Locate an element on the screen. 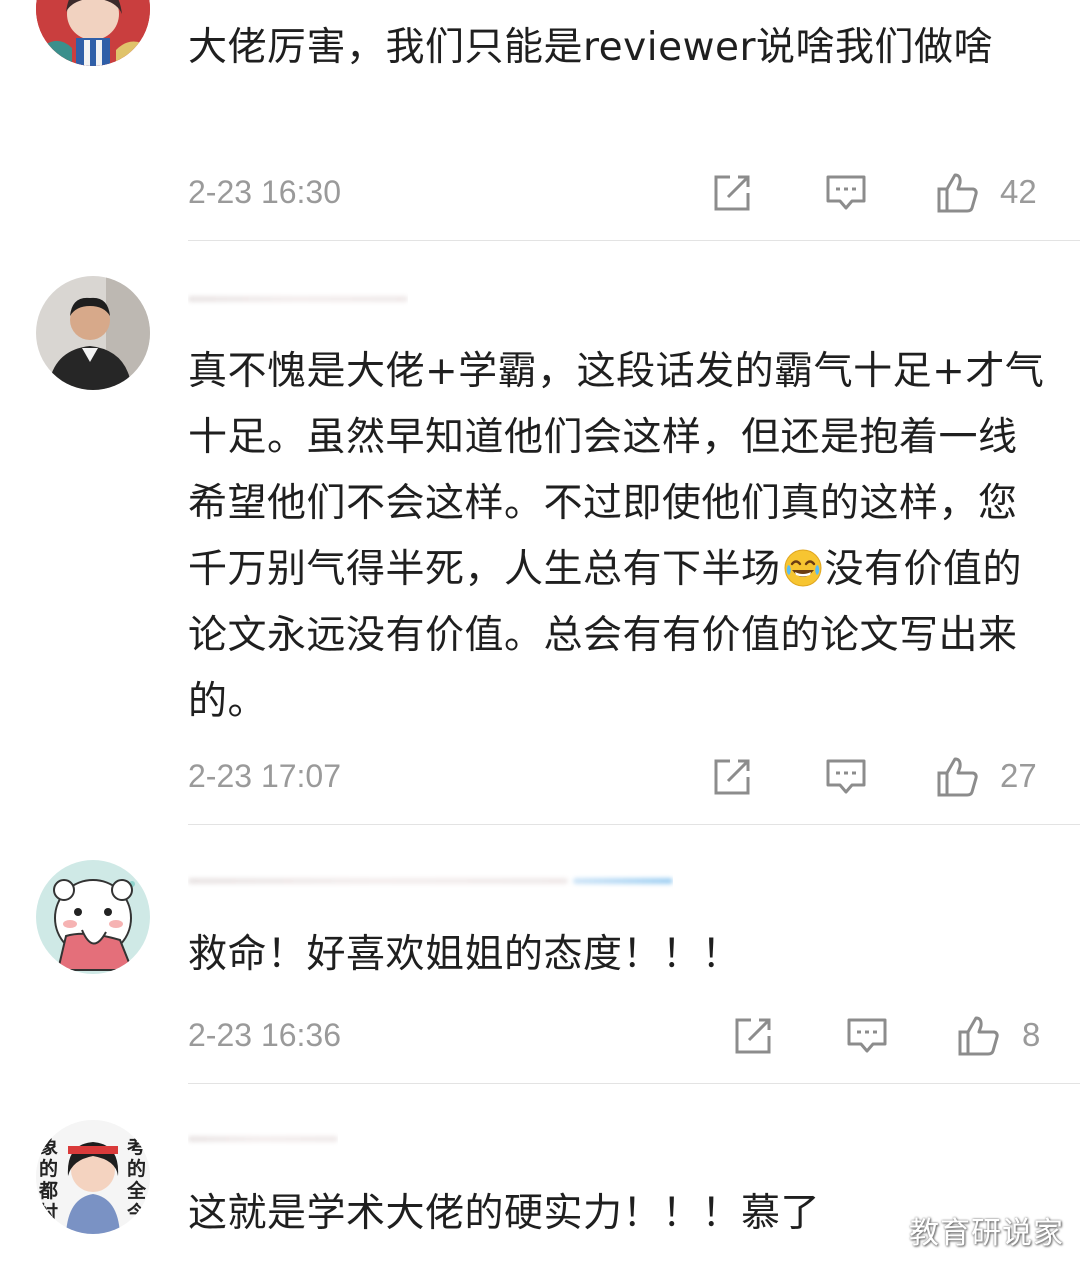  comment-meta: 2-23 16:36 8 is located at coordinates (540, 1035).